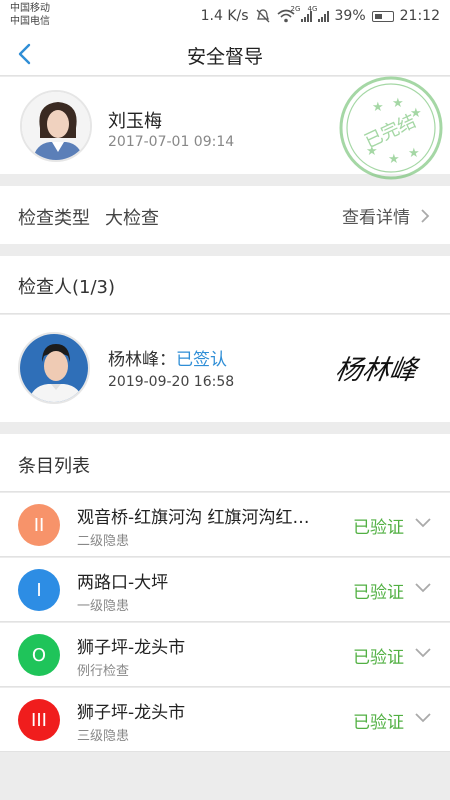 The height and width of the screenshot is (800, 450). I want to click on item-subtitle: 二级隐患, so click(103, 541).